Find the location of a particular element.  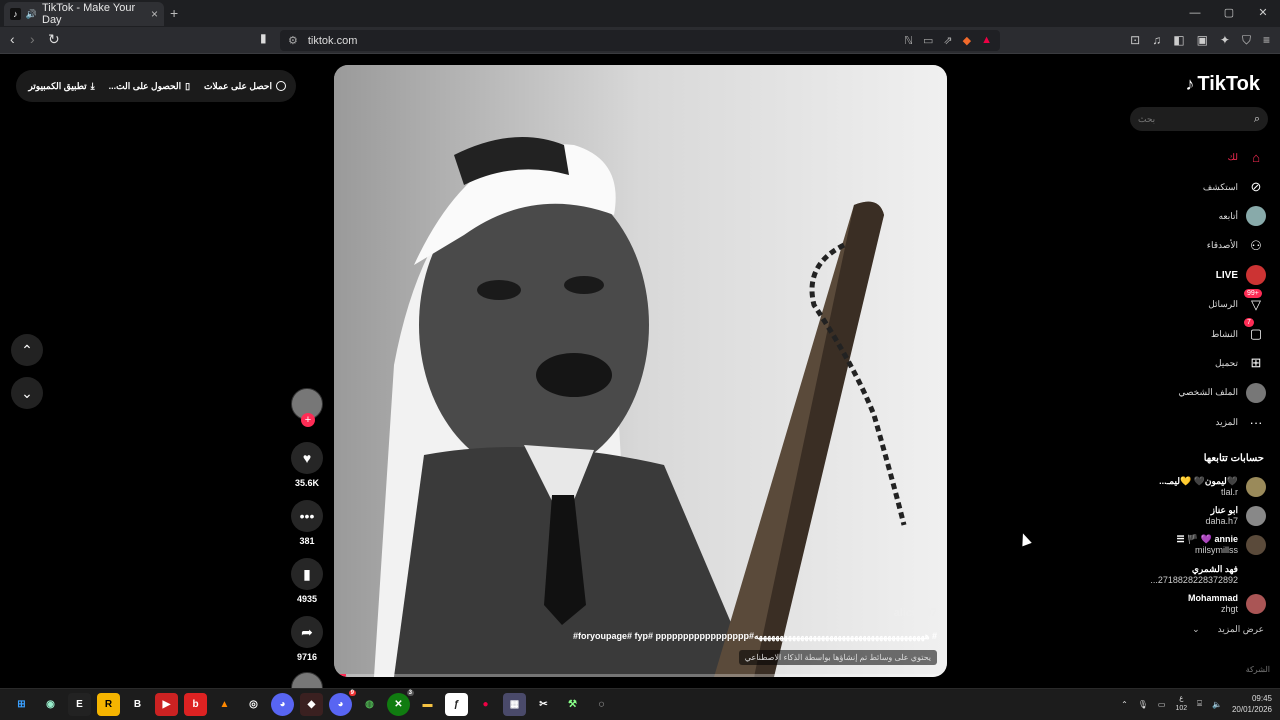

terminal-icon: ⚒ is located at coordinates (572, 704).